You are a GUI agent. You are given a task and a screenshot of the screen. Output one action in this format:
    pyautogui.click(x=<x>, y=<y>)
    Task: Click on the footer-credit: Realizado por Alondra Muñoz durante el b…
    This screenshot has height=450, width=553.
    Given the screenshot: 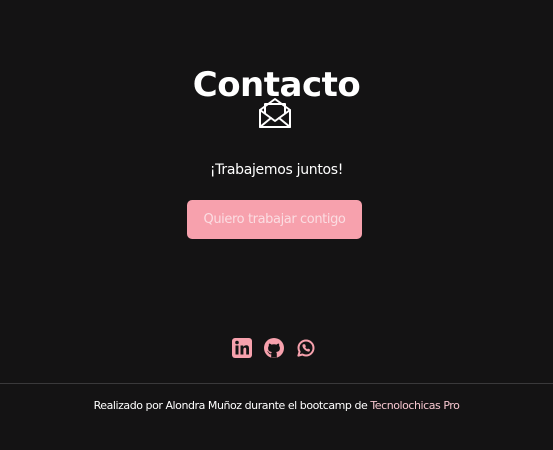 What is the action you would take?
    pyautogui.click(x=276, y=406)
    